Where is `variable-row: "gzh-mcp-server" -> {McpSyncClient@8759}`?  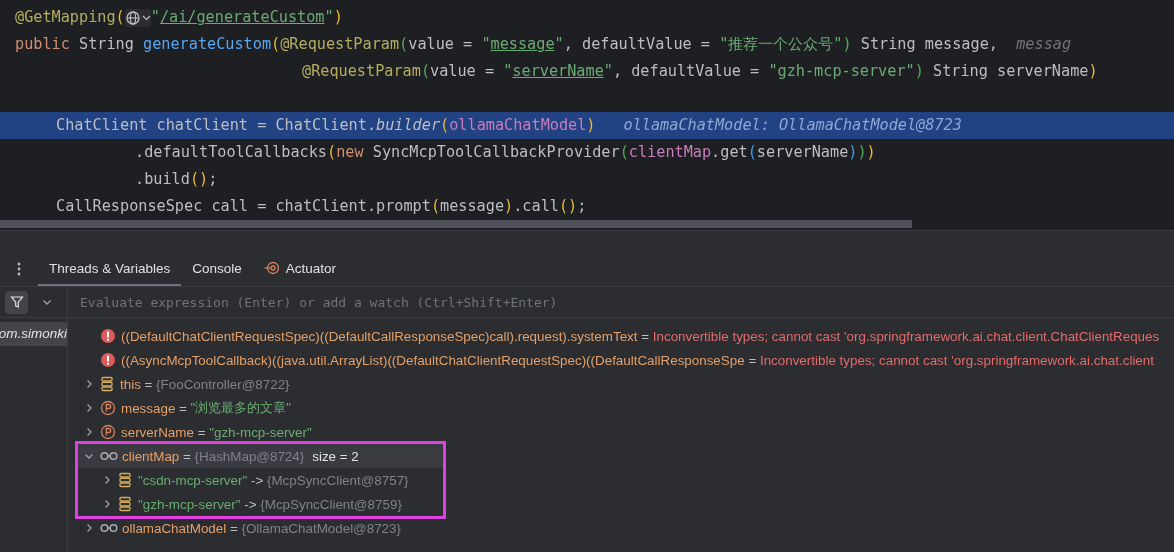
variable-row: "gzh-mcp-server" -> {McpSyncClient@8759} is located at coordinates (260, 504).